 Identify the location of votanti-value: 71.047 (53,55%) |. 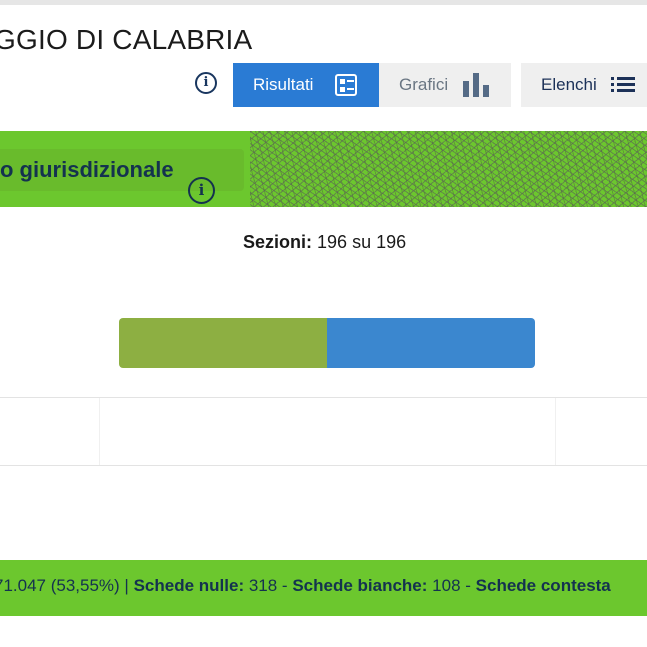
(64, 585).